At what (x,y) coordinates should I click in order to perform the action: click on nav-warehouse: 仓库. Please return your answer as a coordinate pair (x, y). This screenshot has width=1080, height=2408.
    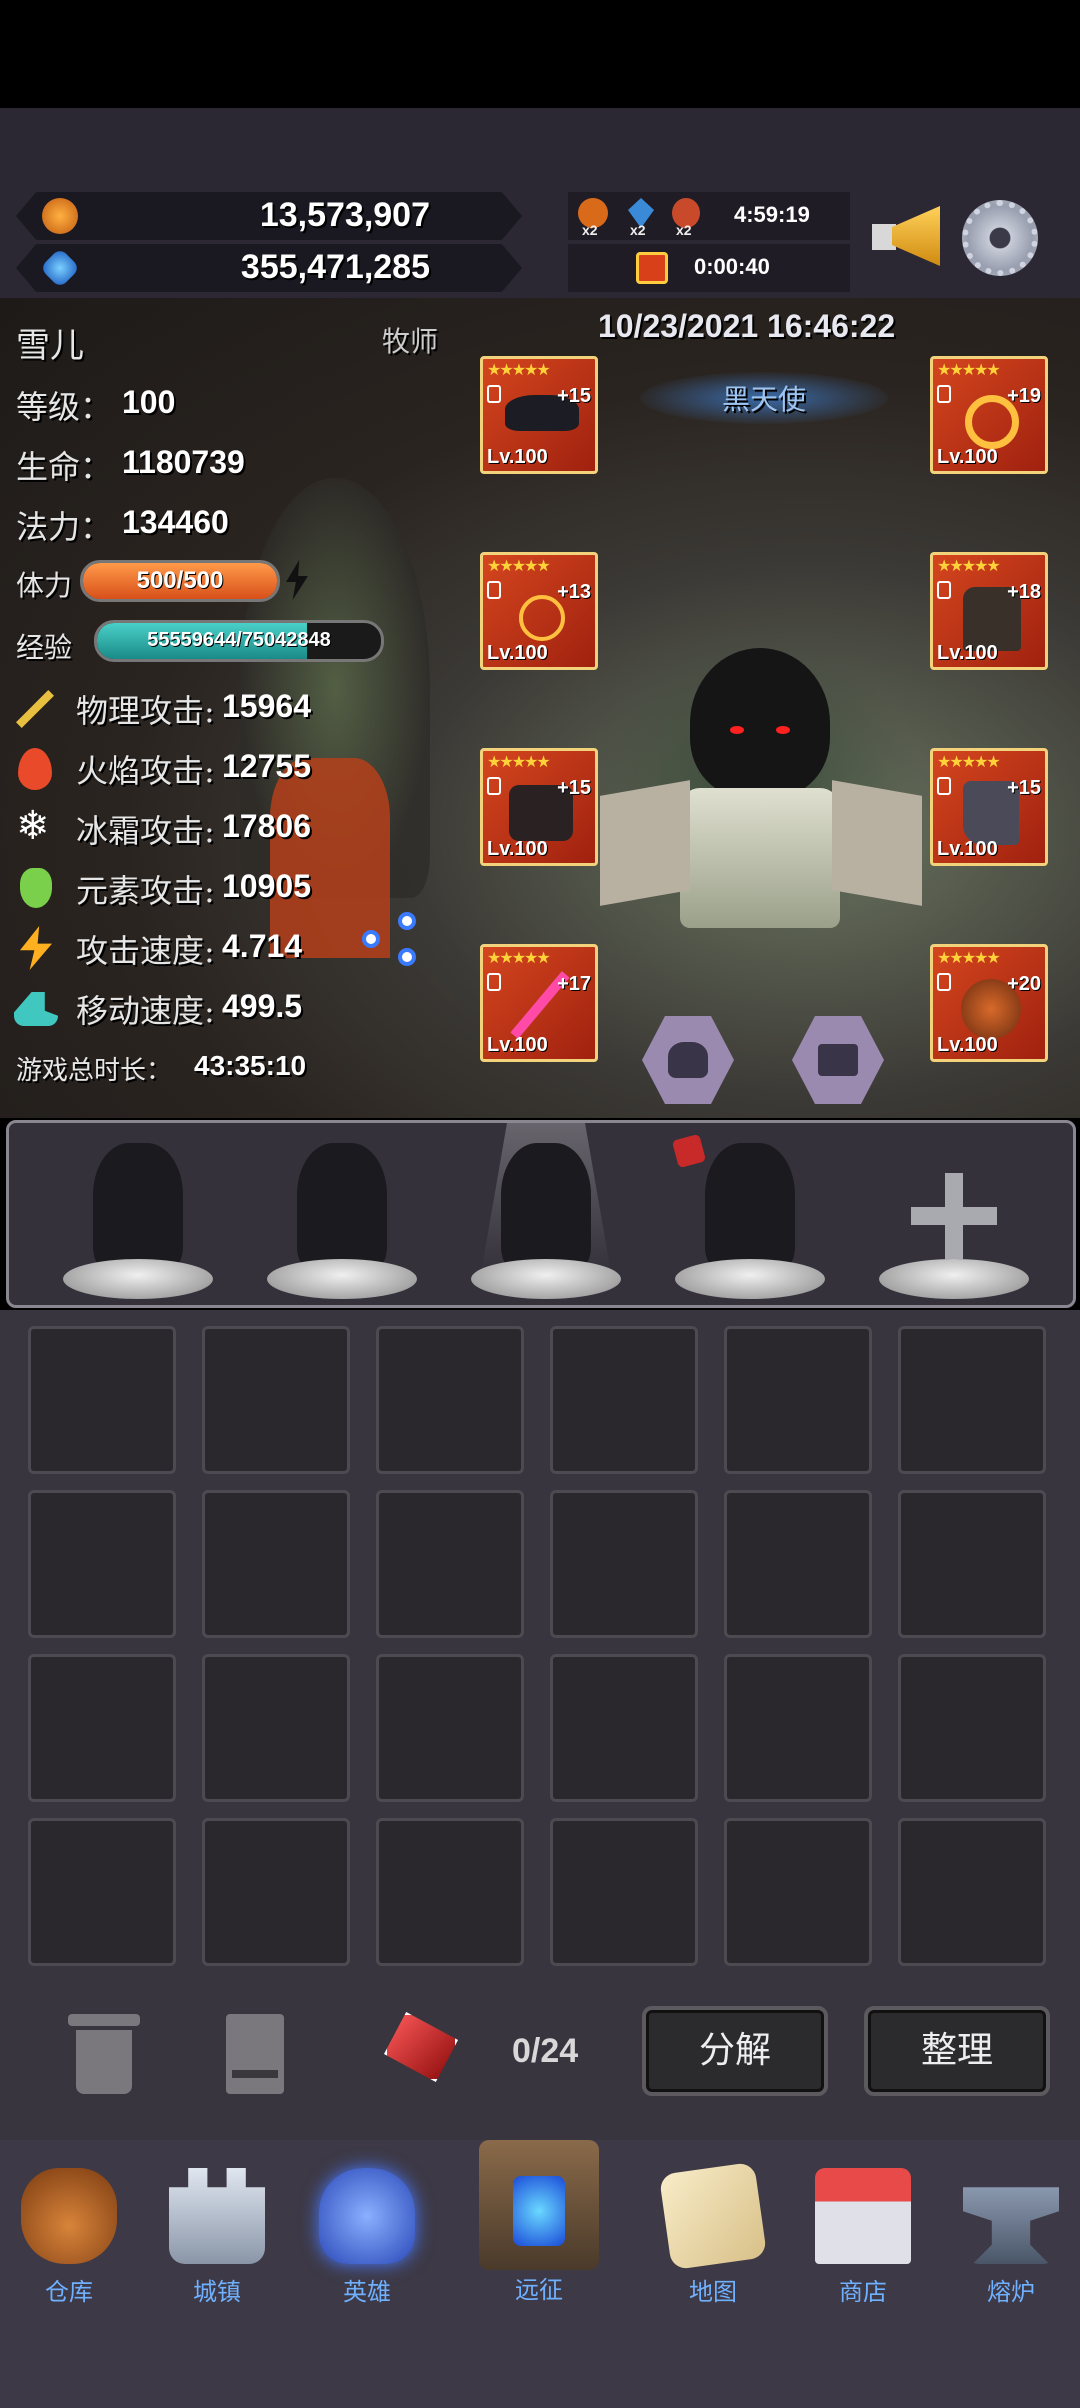
    Looking at the image, I should click on (69, 2237).